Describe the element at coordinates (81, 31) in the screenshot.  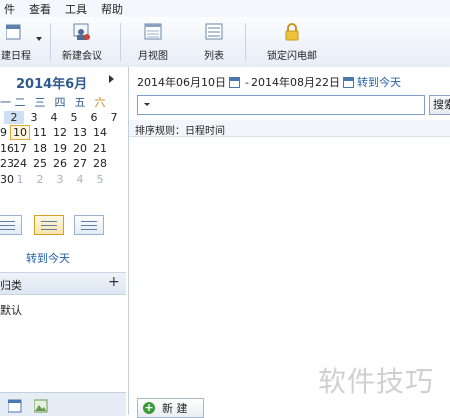
I see `meeting-icon` at that location.